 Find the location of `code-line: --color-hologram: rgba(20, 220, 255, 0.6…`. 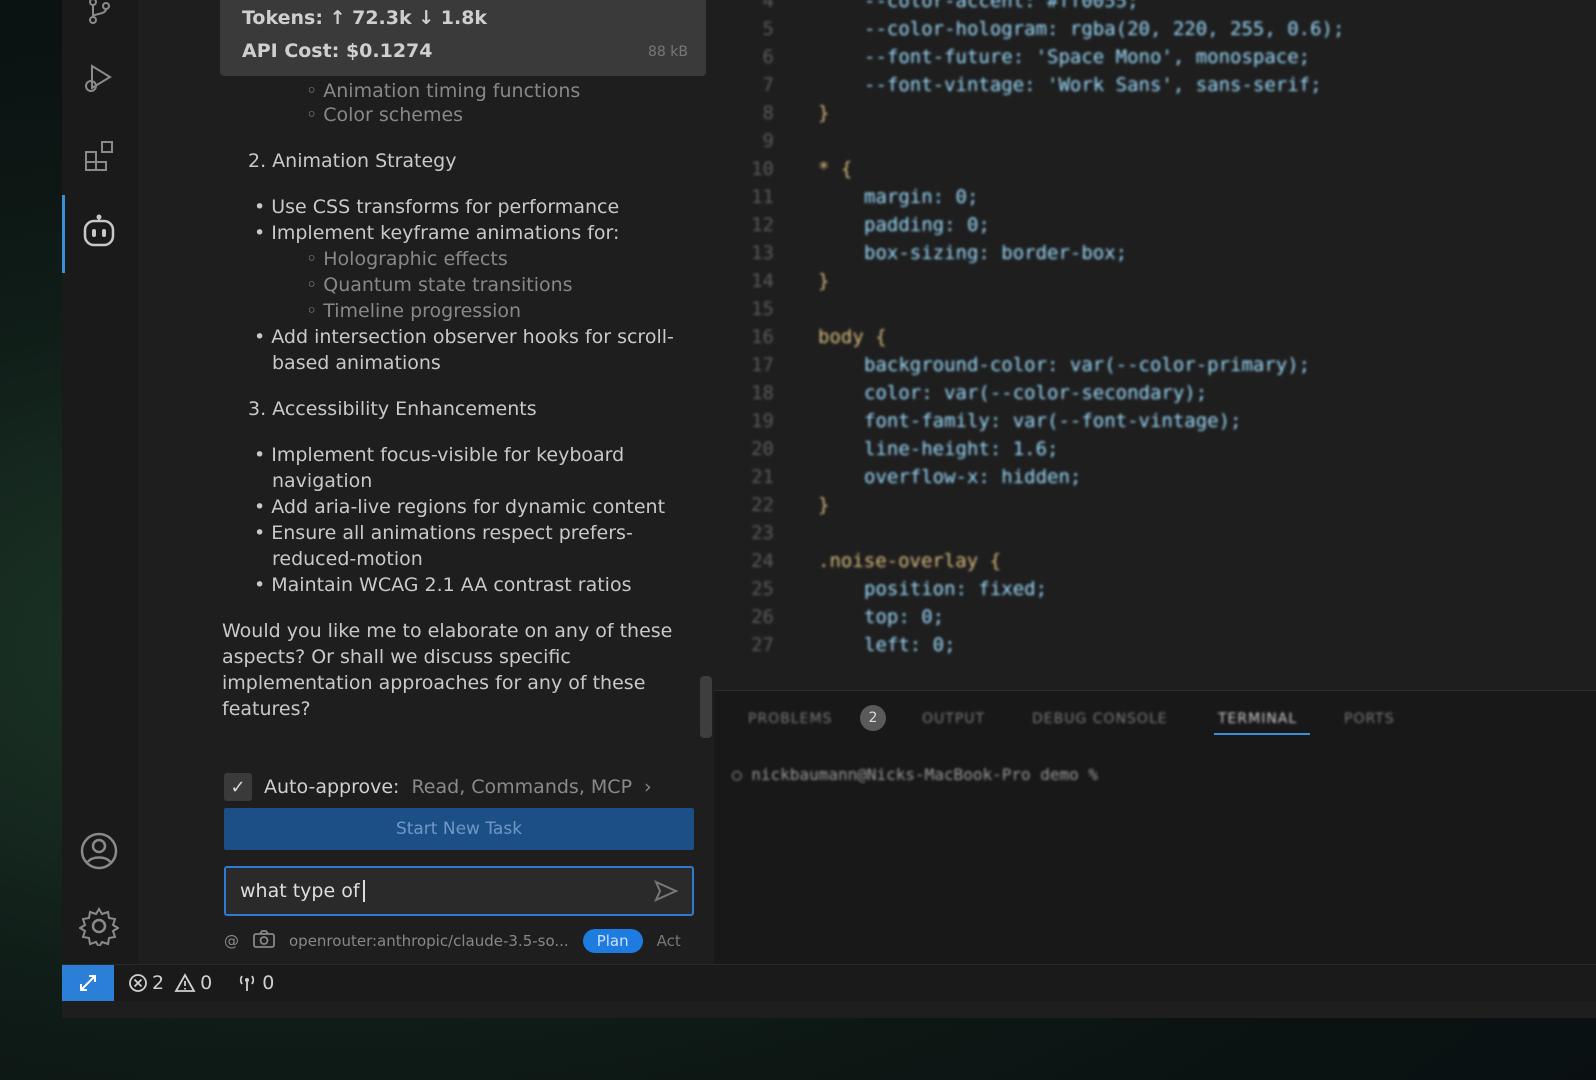

code-line: --color-hologram: rgba(20, 220, 255, 0.6… is located at coordinates (1104, 29).